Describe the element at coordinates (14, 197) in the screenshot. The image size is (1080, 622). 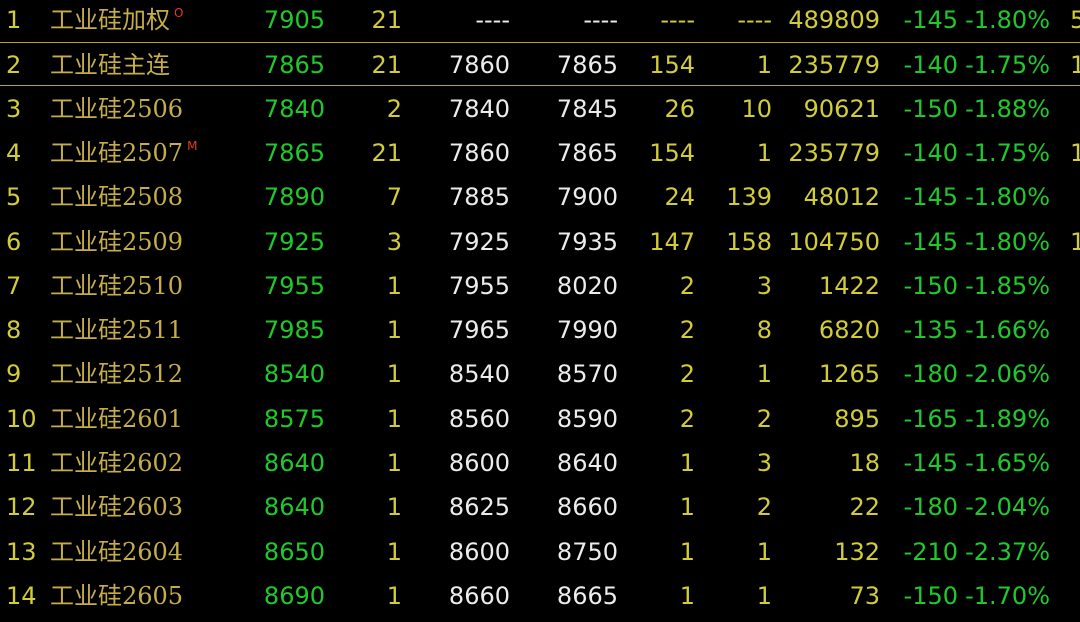
I see `row-index: 5` at that location.